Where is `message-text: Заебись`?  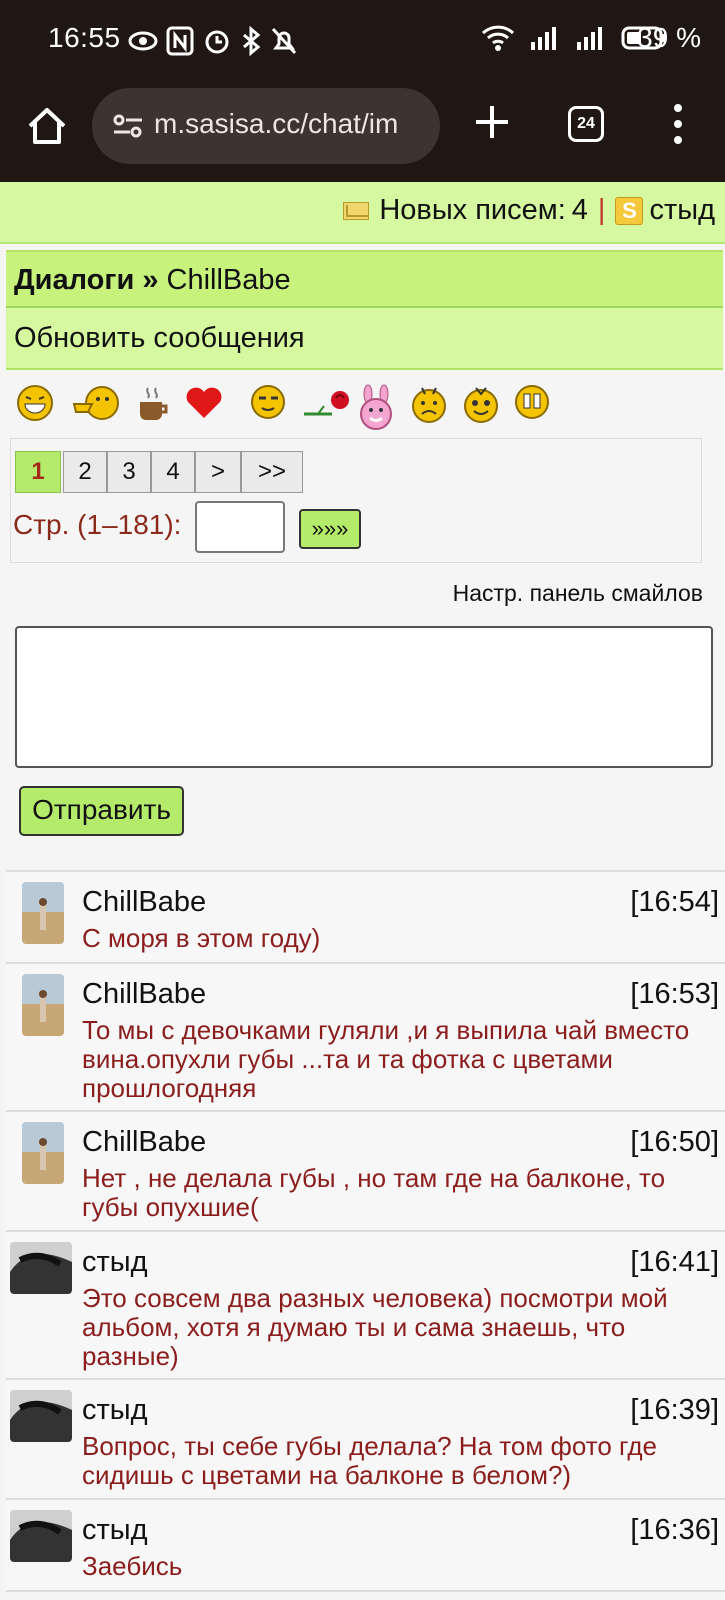
message-text: Заебись is located at coordinates (132, 1566).